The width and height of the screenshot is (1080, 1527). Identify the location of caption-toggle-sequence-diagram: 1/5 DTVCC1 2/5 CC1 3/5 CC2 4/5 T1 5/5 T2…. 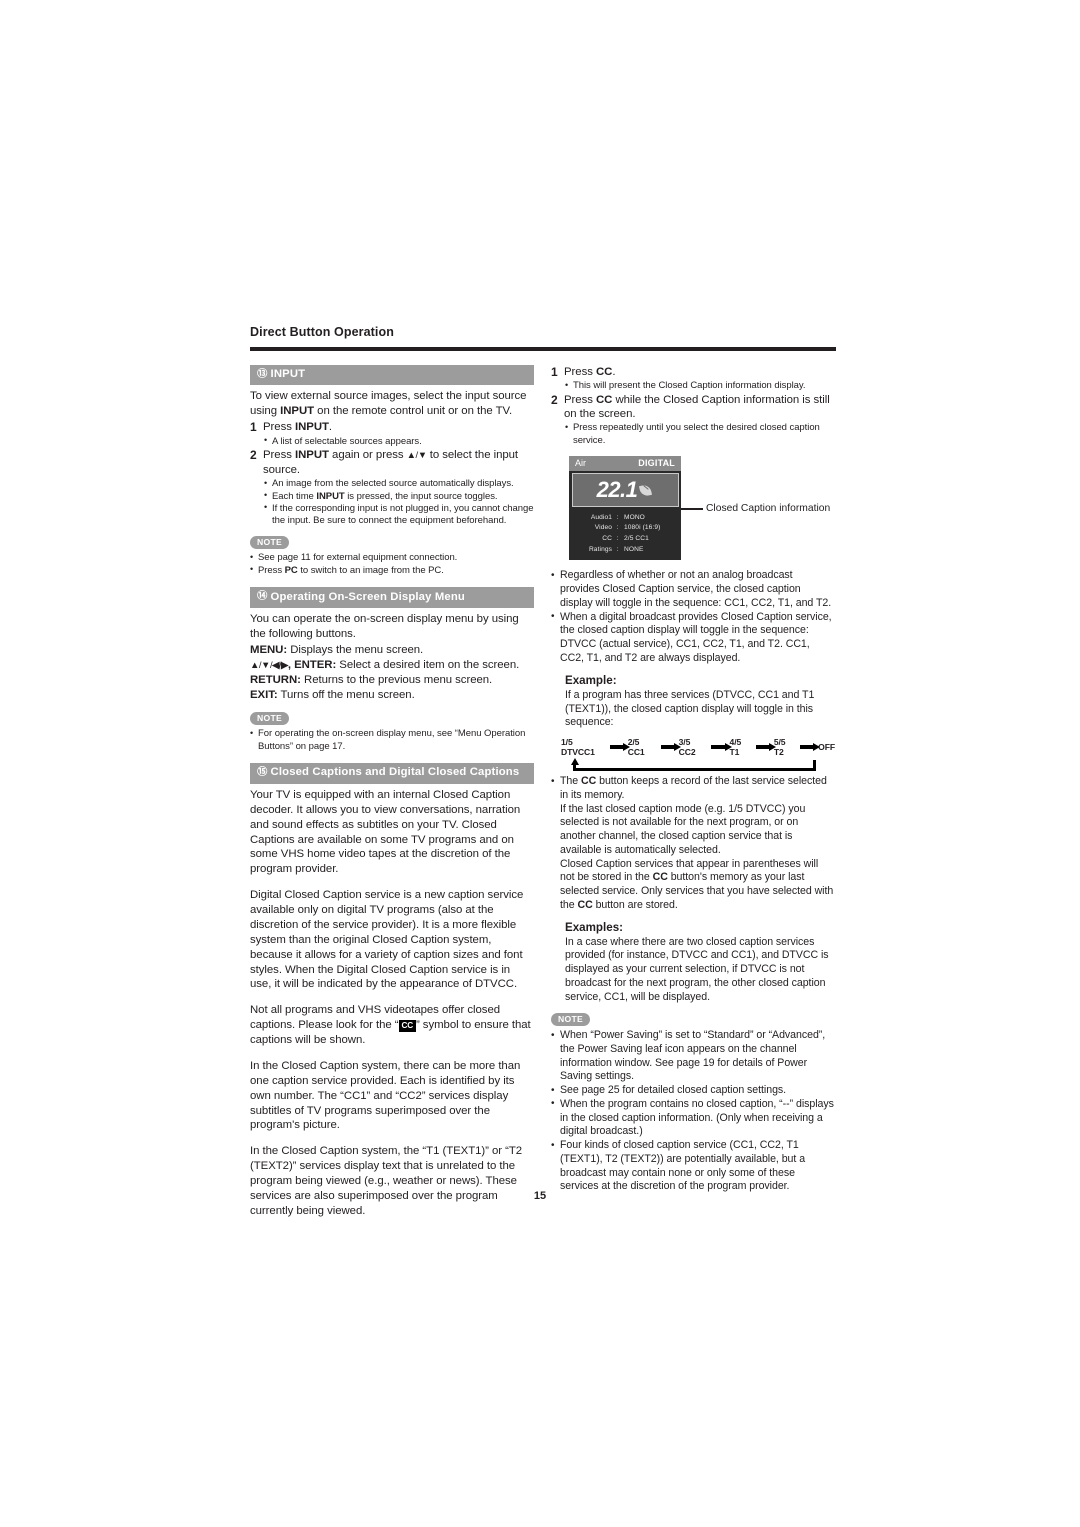
(693, 754).